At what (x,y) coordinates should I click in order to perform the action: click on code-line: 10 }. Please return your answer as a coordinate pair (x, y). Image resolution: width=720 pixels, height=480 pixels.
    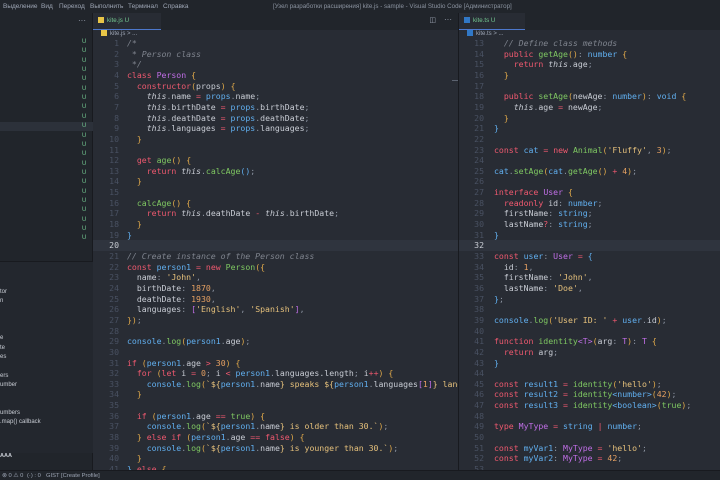
    Looking at the image, I should click on (275, 139).